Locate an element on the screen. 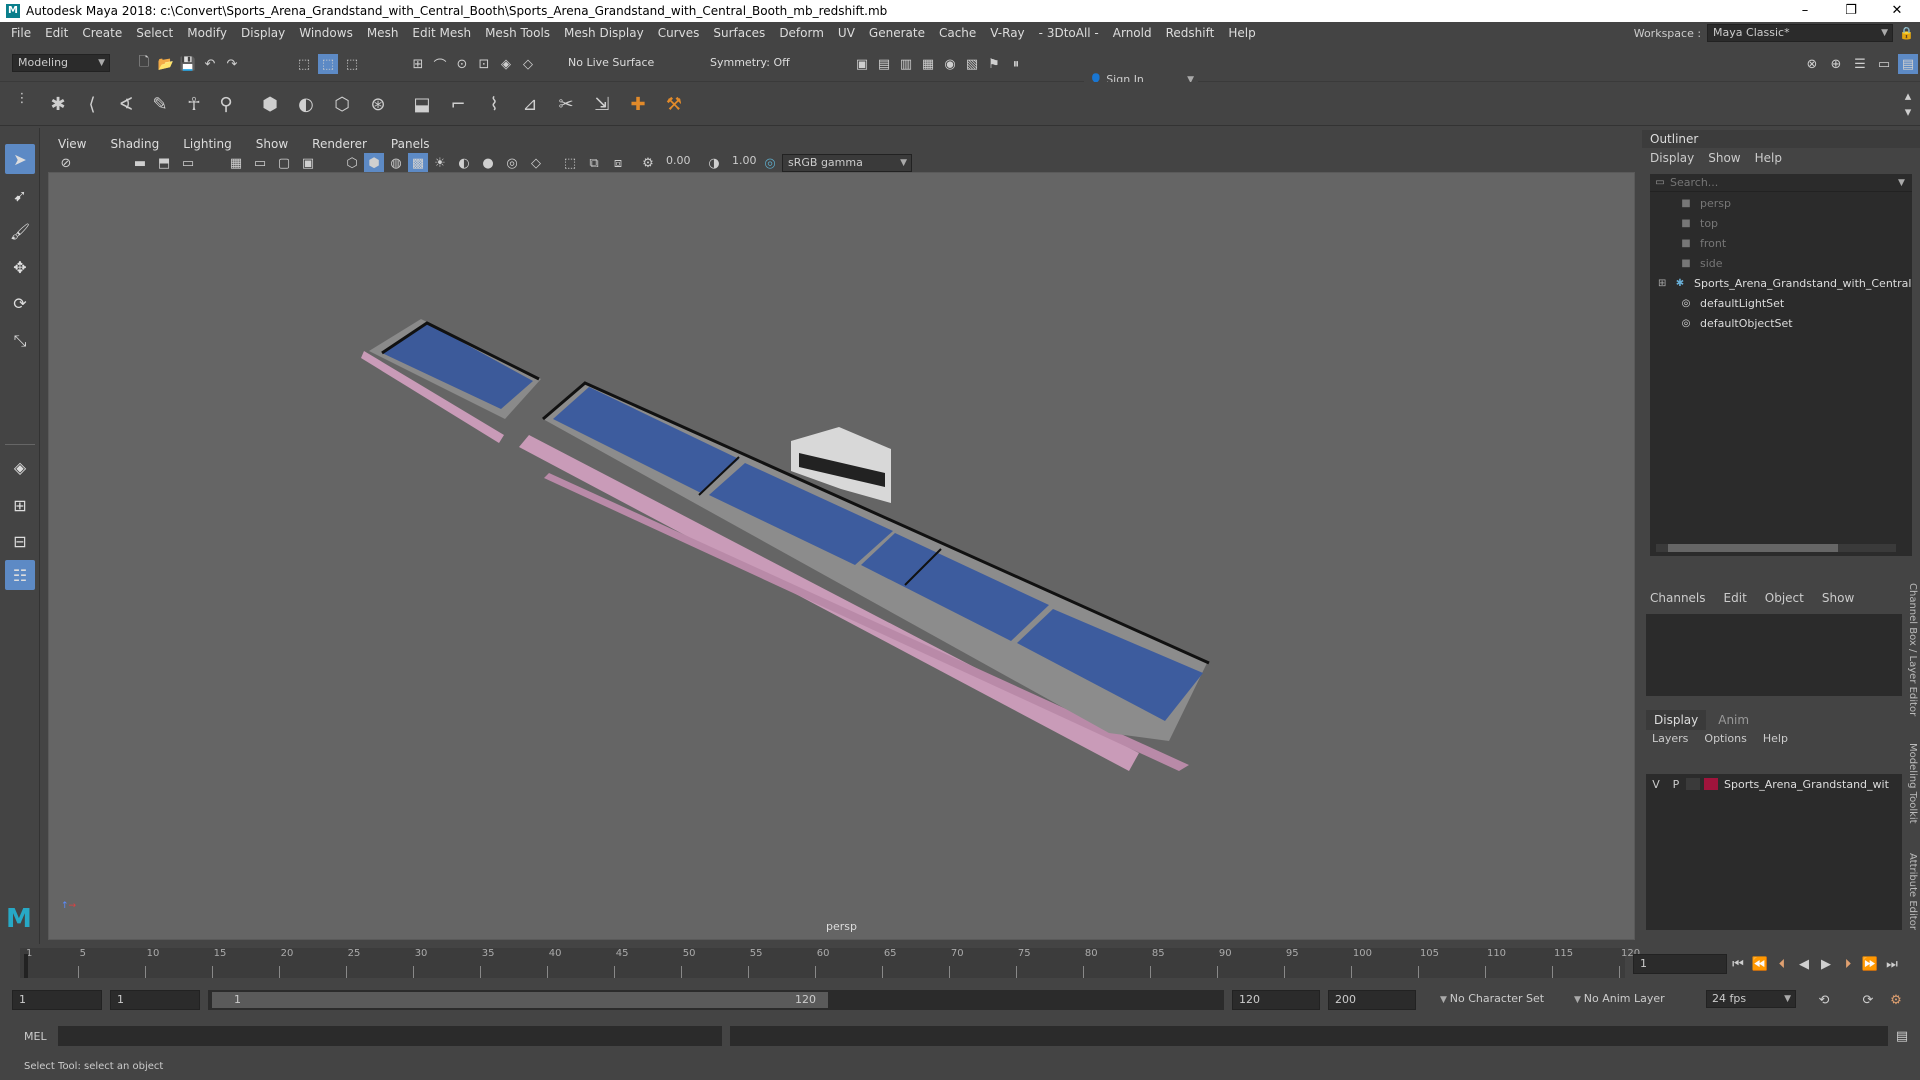 This screenshot has height=1080, width=1920. select-component-icon: ⬚ is located at coordinates (352, 64).